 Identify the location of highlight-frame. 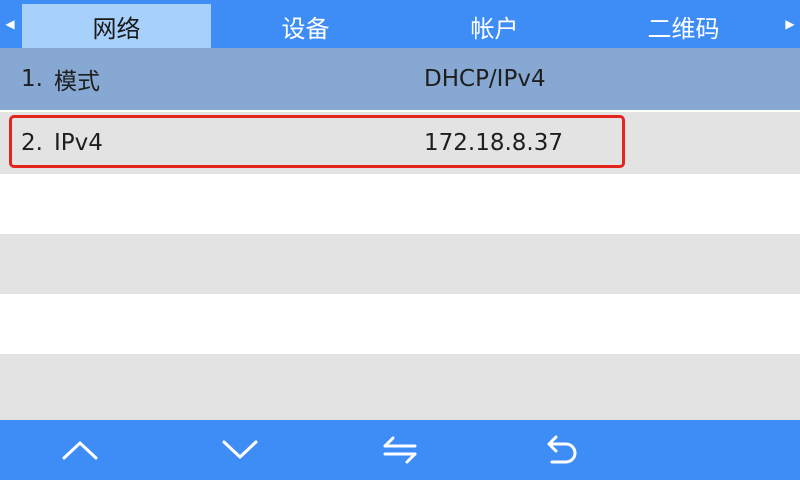
(317, 141).